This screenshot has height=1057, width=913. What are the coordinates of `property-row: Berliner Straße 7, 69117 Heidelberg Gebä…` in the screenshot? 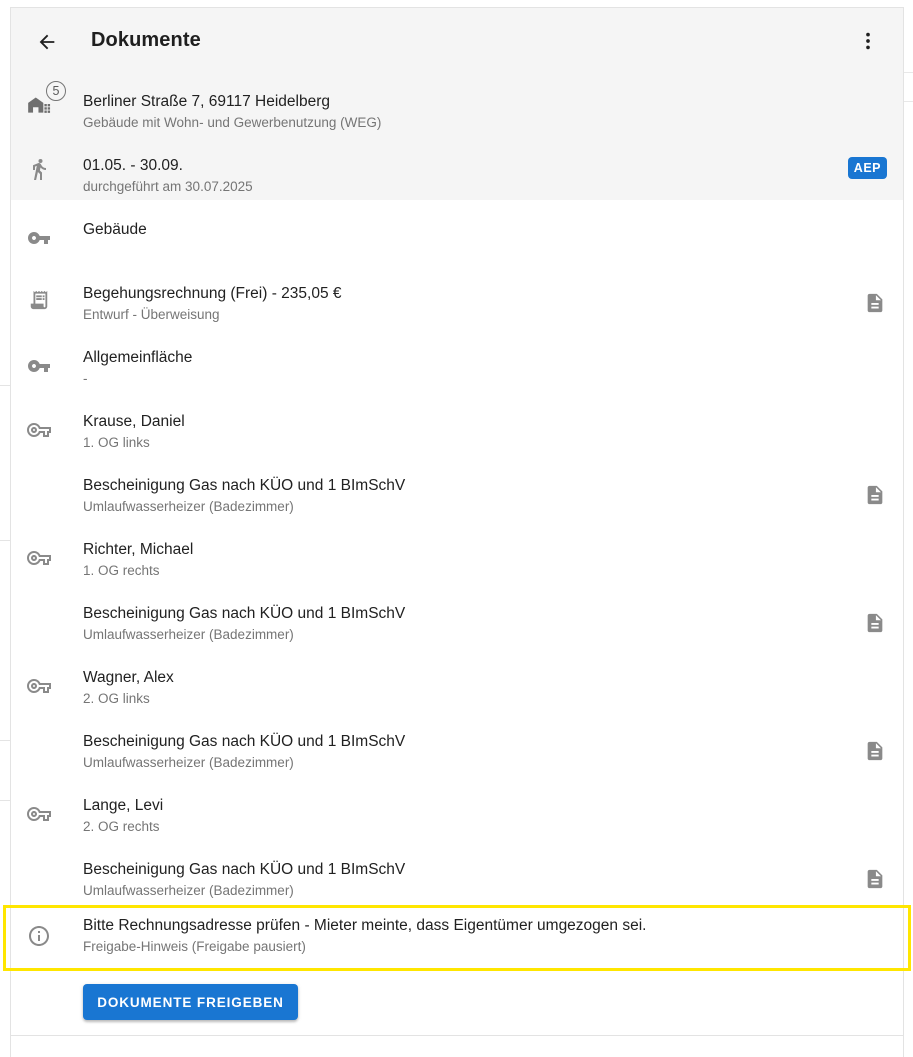 It's located at (457, 104).